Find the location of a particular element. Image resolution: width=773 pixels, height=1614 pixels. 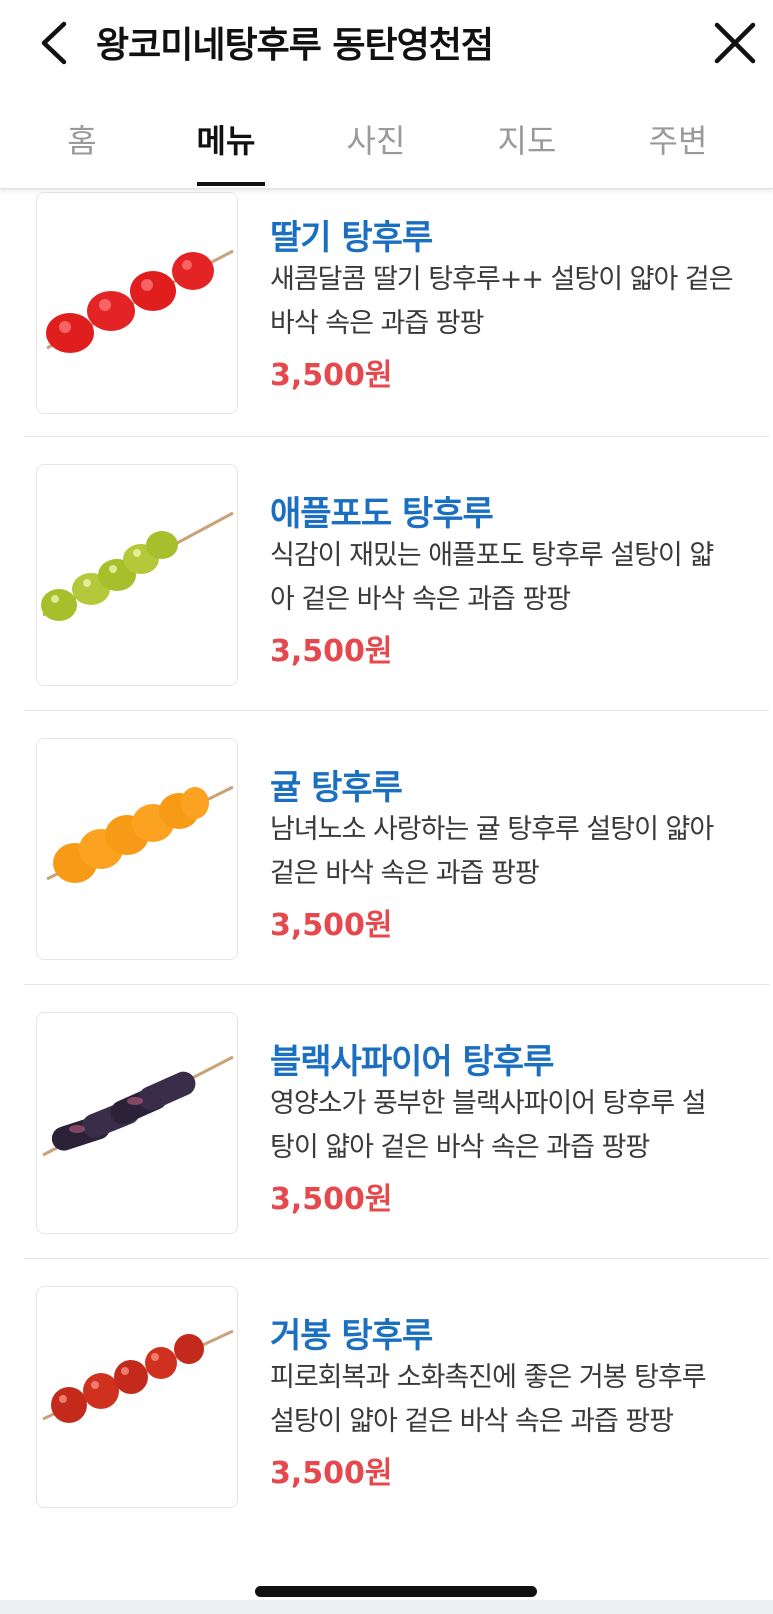

menu-item-description: 남녀노소 사랑하는 귤 탕후루 설탕이 얇아 겉은 바삭 속은 과즙 팡팡 is located at coordinates (520, 852).